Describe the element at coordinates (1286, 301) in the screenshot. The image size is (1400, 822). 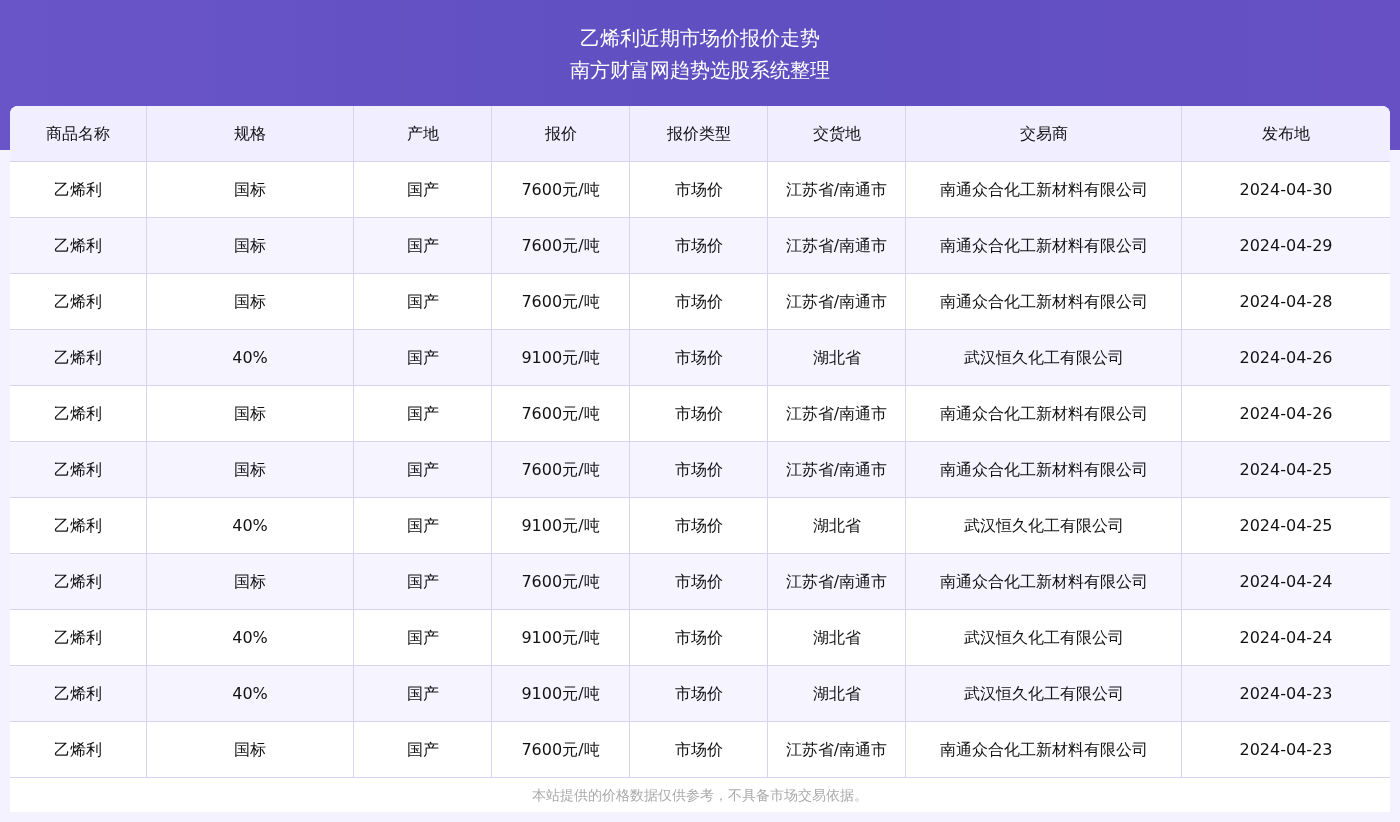
I see `table-cell-text: 2024-04-28` at that location.